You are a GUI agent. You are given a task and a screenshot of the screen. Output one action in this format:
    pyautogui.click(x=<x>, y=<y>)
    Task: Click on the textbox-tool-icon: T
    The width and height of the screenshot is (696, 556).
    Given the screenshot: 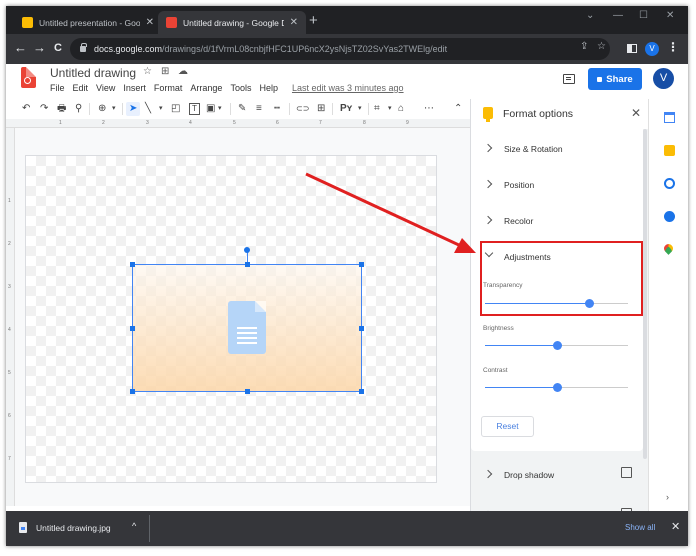 What is the action you would take?
    pyautogui.click(x=194, y=109)
    